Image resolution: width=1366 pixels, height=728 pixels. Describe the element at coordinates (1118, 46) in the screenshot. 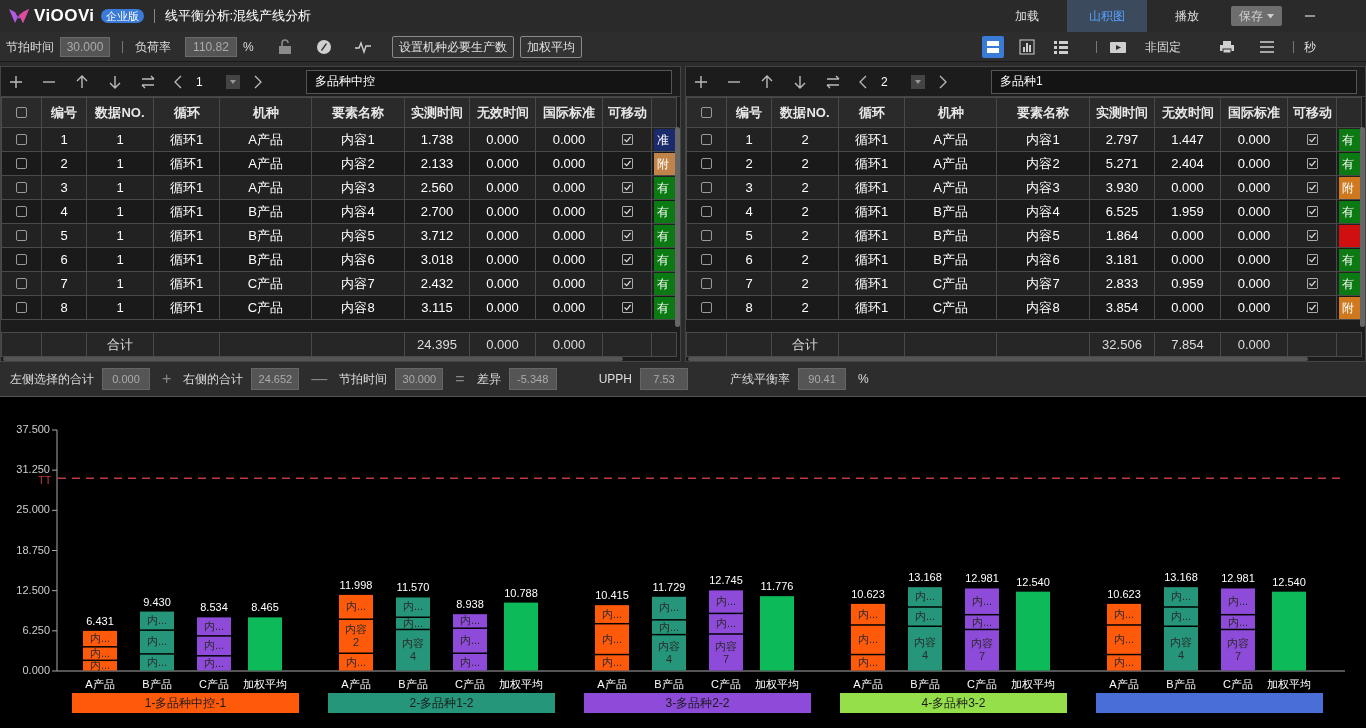

I see `video-icon` at that location.